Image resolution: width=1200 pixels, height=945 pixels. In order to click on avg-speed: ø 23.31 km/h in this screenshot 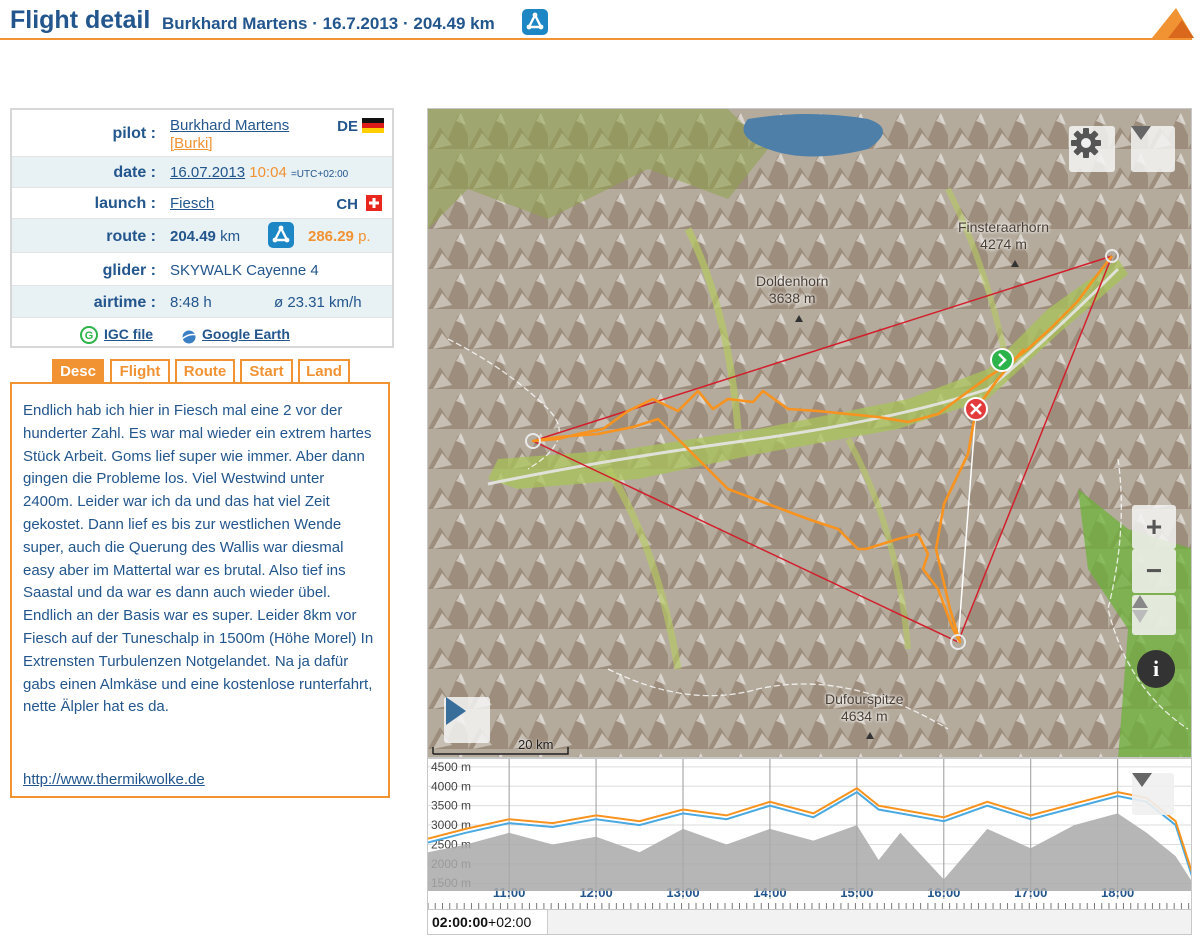, I will do `click(318, 302)`.